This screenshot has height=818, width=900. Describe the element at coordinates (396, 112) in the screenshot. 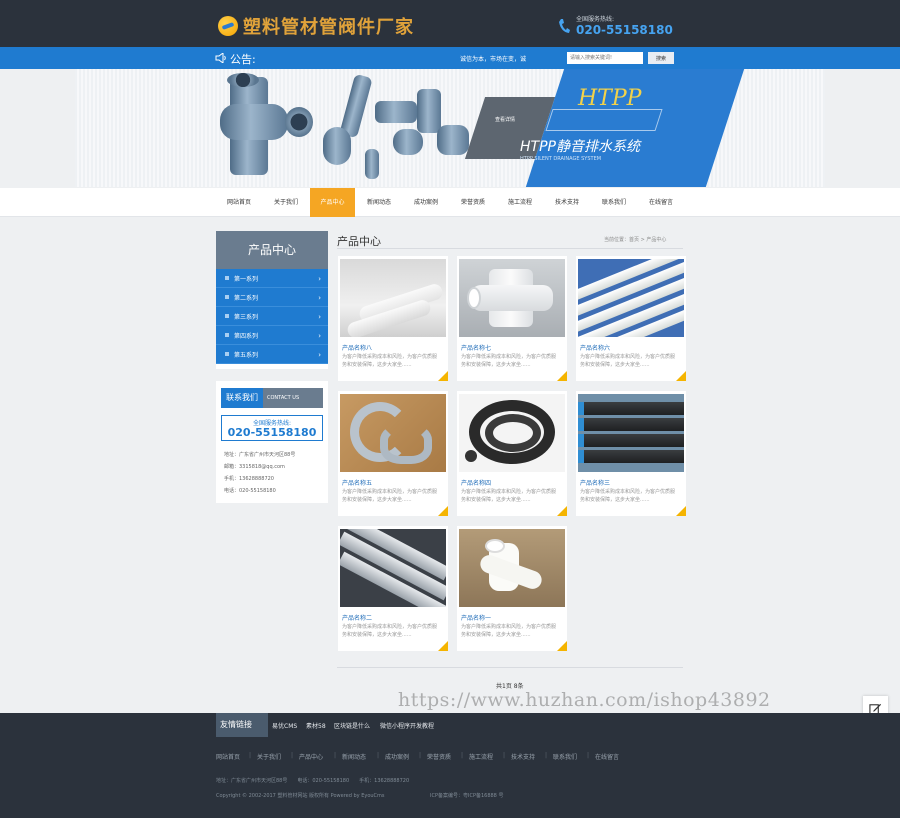

I see `pipe-tee` at that location.